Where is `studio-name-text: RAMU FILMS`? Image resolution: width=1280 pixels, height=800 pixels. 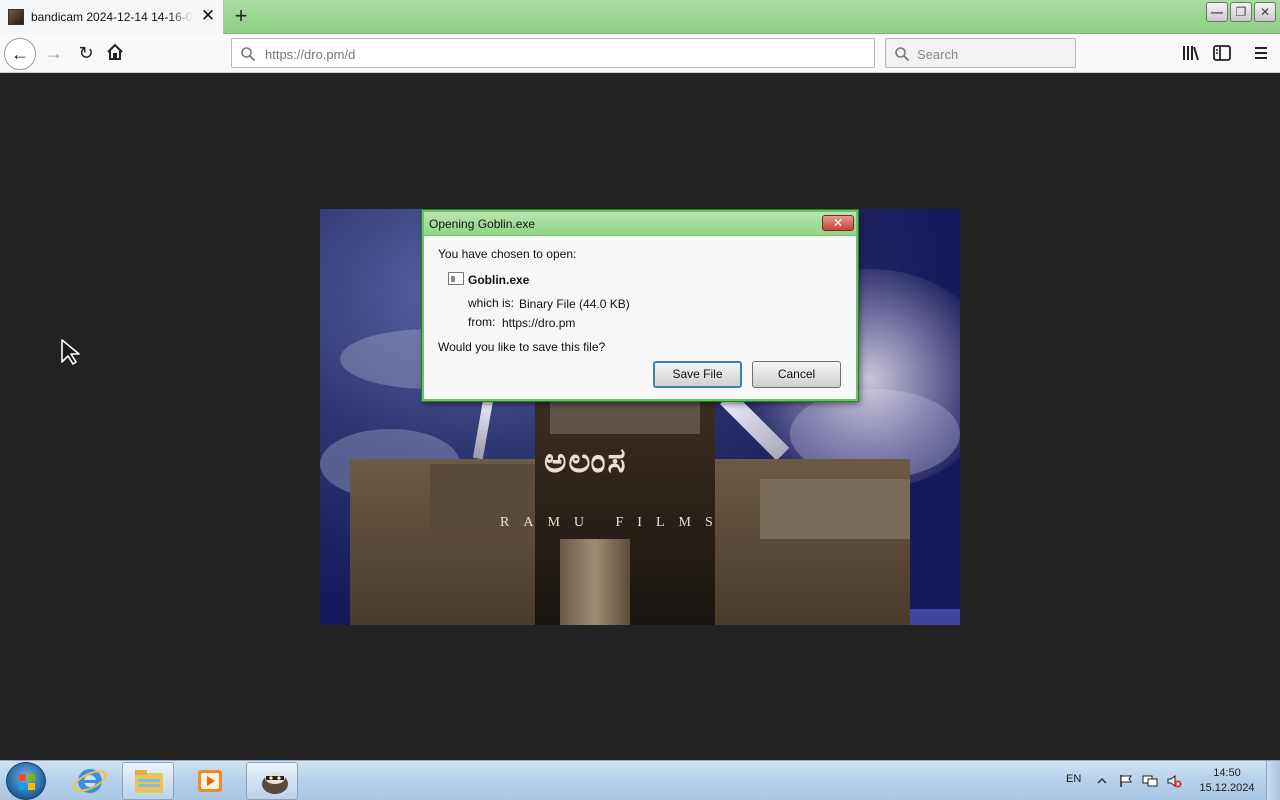 studio-name-text: RAMU FILMS is located at coordinates (613, 522).